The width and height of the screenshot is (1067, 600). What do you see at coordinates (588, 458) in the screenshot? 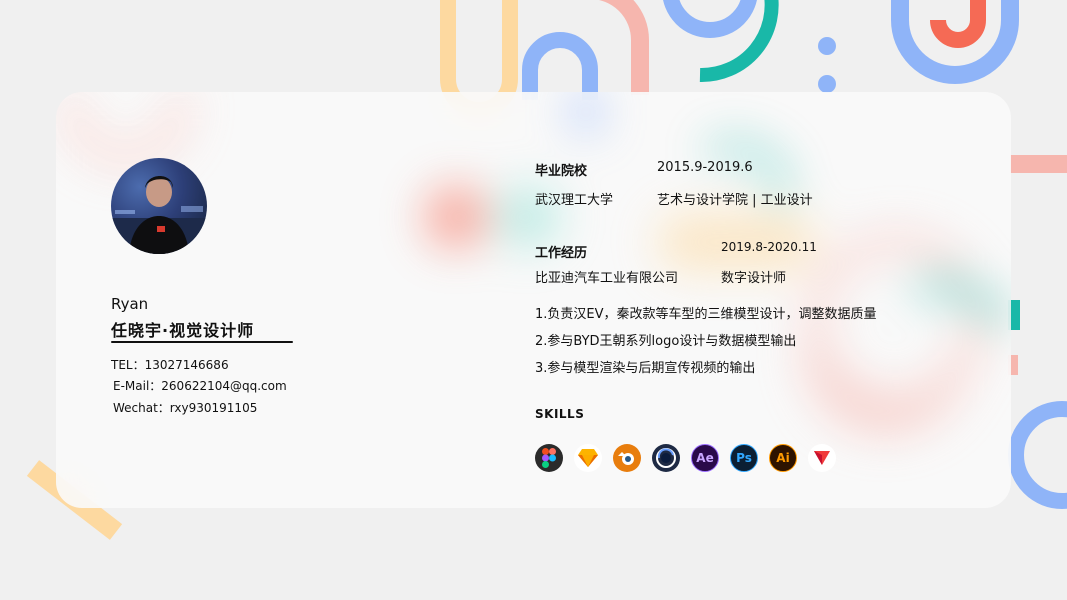
I see `sketch-icon` at bounding box center [588, 458].